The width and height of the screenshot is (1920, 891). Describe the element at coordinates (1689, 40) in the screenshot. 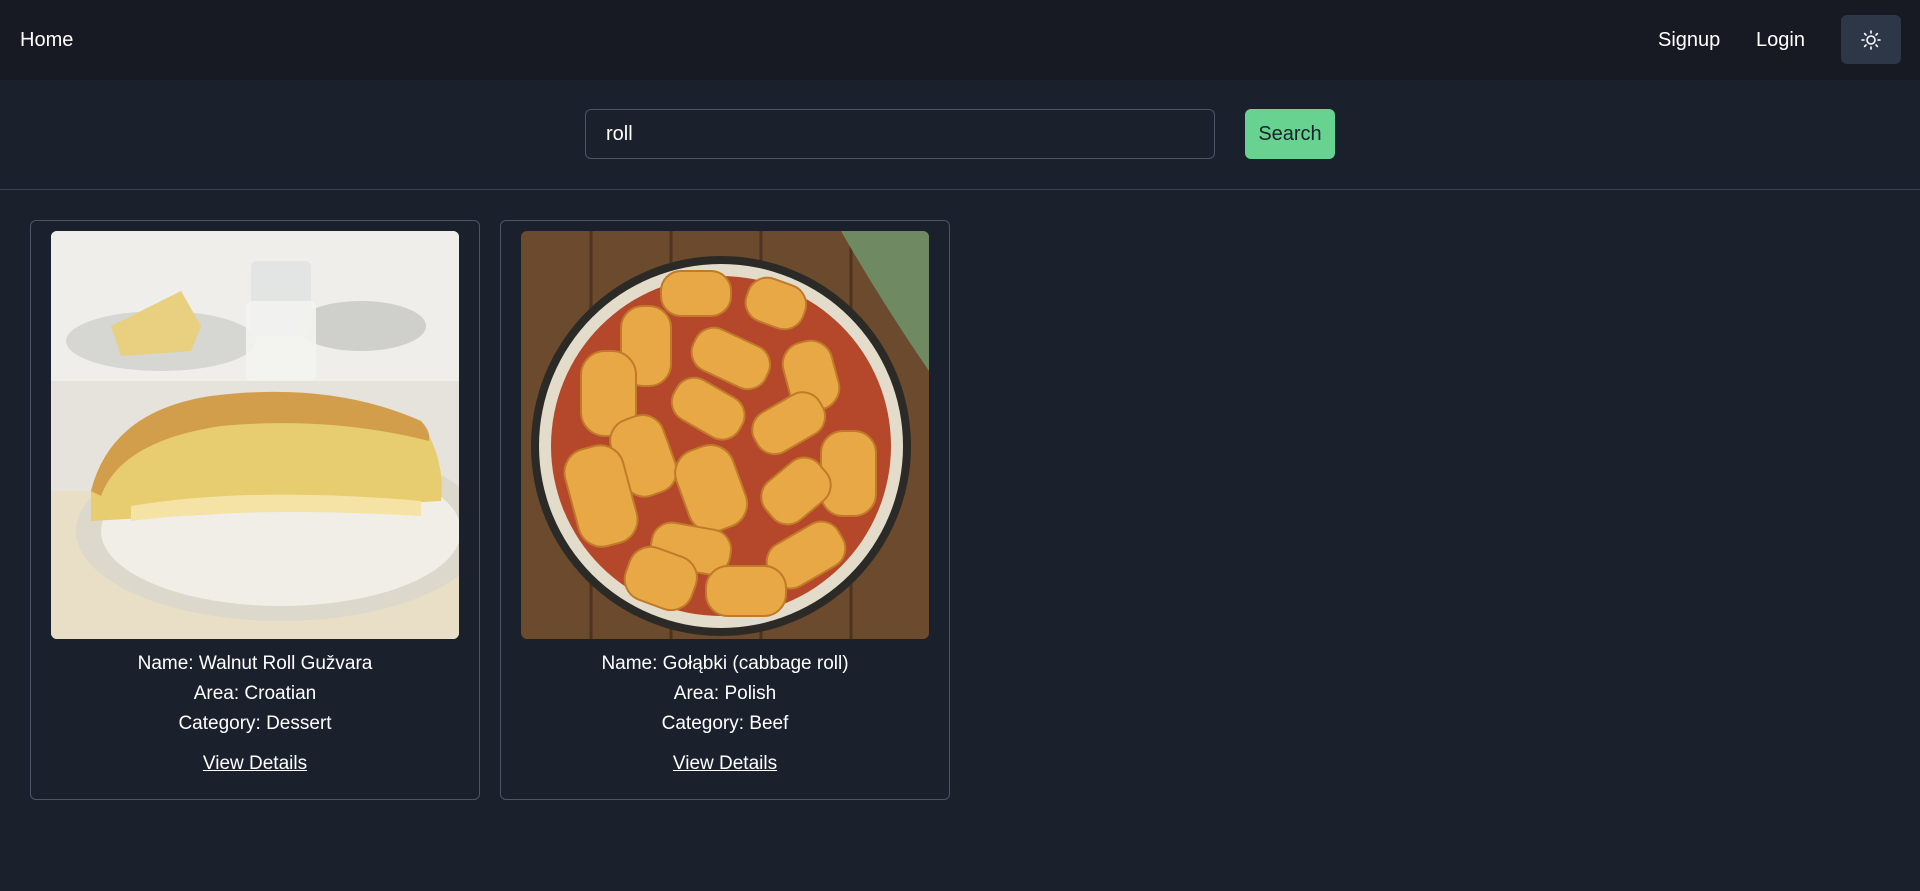

I see `signup-link: Signup` at that location.